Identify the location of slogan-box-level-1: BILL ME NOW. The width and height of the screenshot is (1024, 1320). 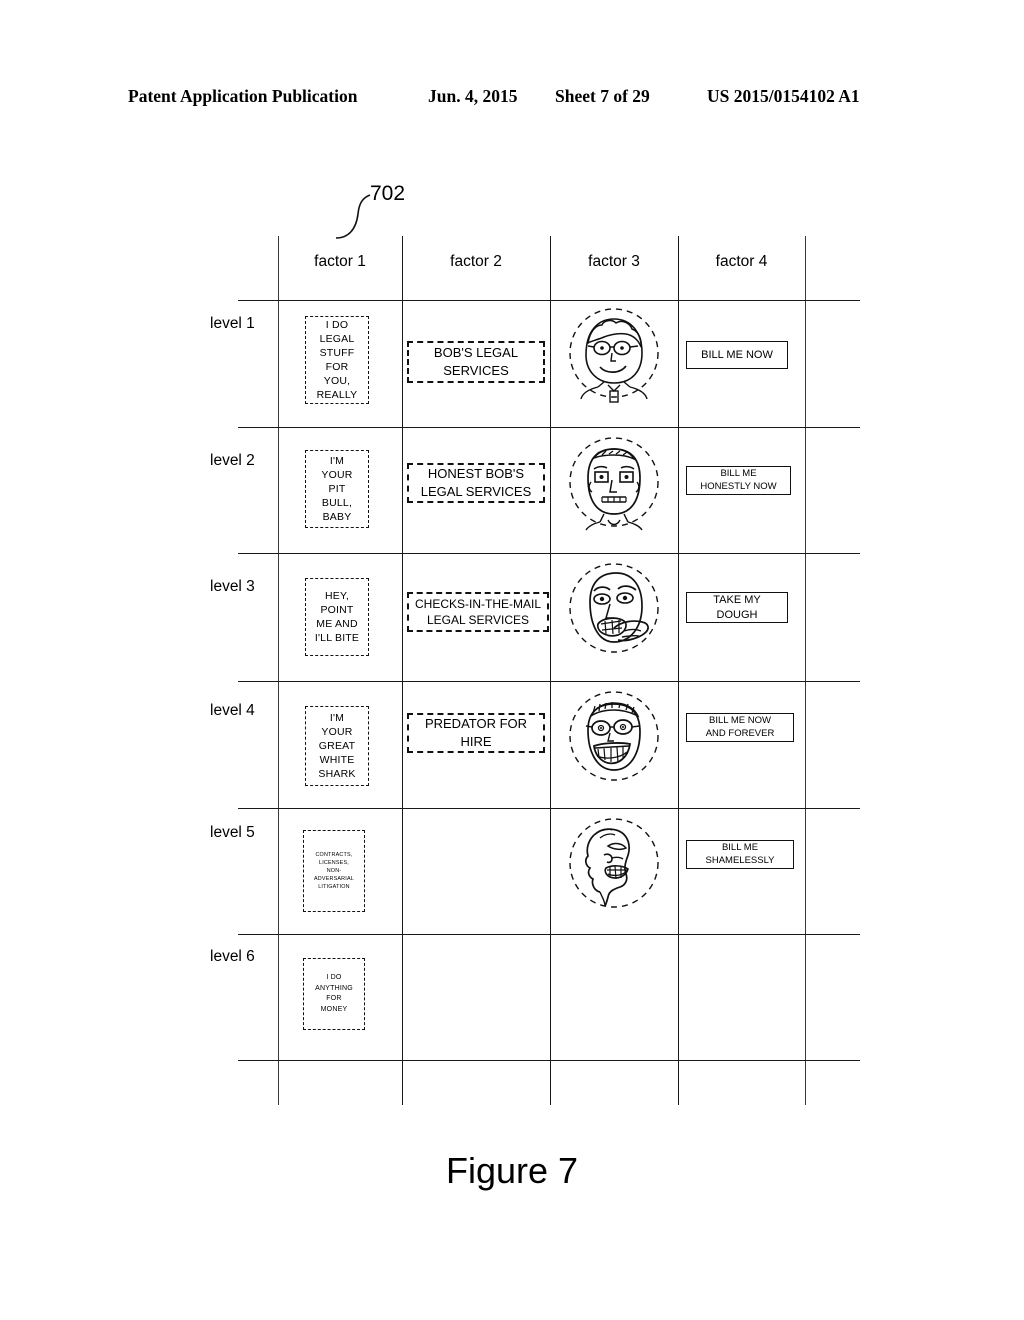
(737, 355).